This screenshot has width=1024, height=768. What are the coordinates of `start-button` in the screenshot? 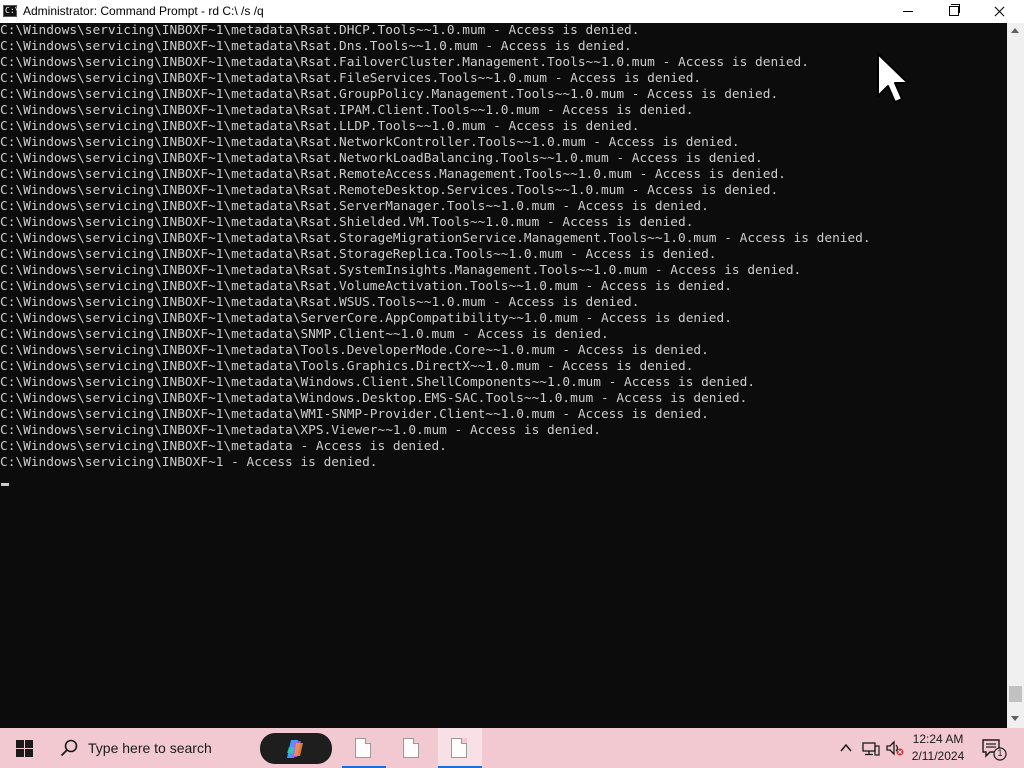 It's located at (24, 748).